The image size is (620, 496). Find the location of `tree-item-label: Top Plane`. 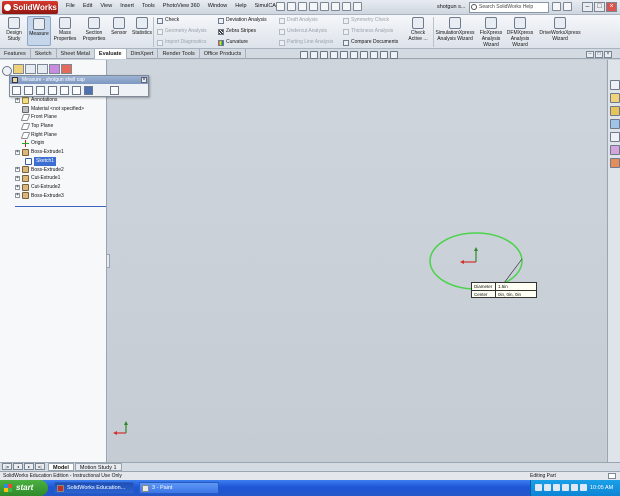

tree-item-label: Top Plane is located at coordinates (42, 126).